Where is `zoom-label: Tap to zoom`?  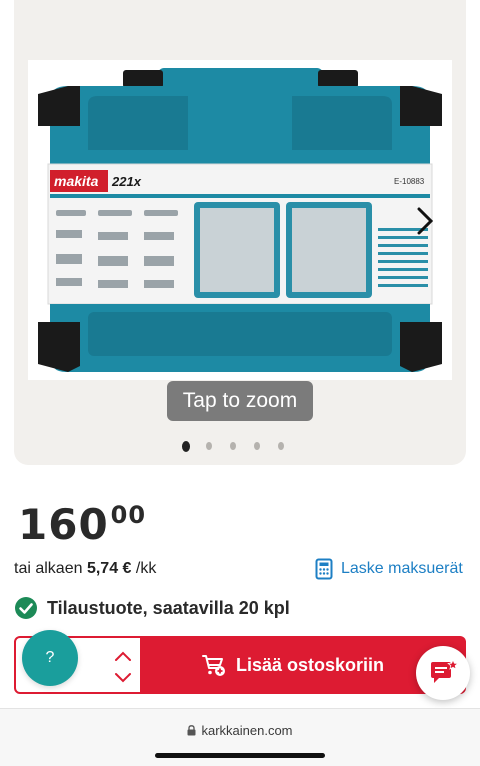 zoom-label: Tap to zoom is located at coordinates (240, 400).